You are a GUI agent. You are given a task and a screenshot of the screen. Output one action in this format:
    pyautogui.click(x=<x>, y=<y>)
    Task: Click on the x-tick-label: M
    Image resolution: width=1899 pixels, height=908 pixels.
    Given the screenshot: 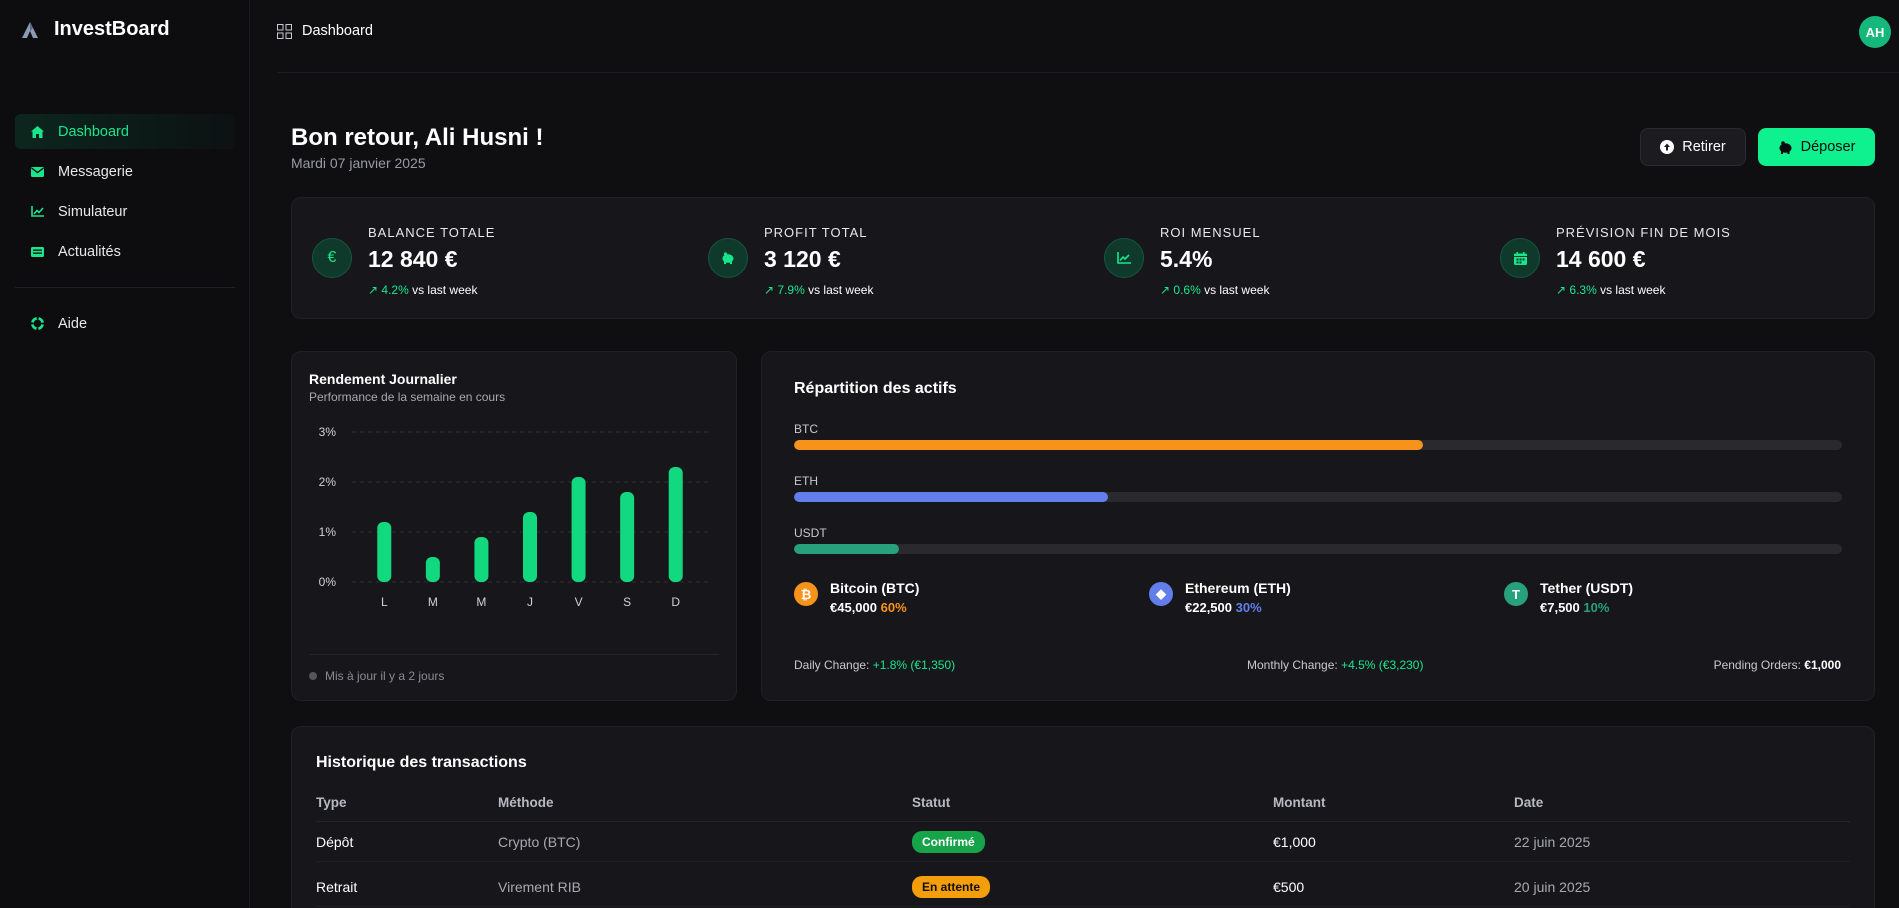 What is the action you would take?
    pyautogui.click(x=481, y=602)
    